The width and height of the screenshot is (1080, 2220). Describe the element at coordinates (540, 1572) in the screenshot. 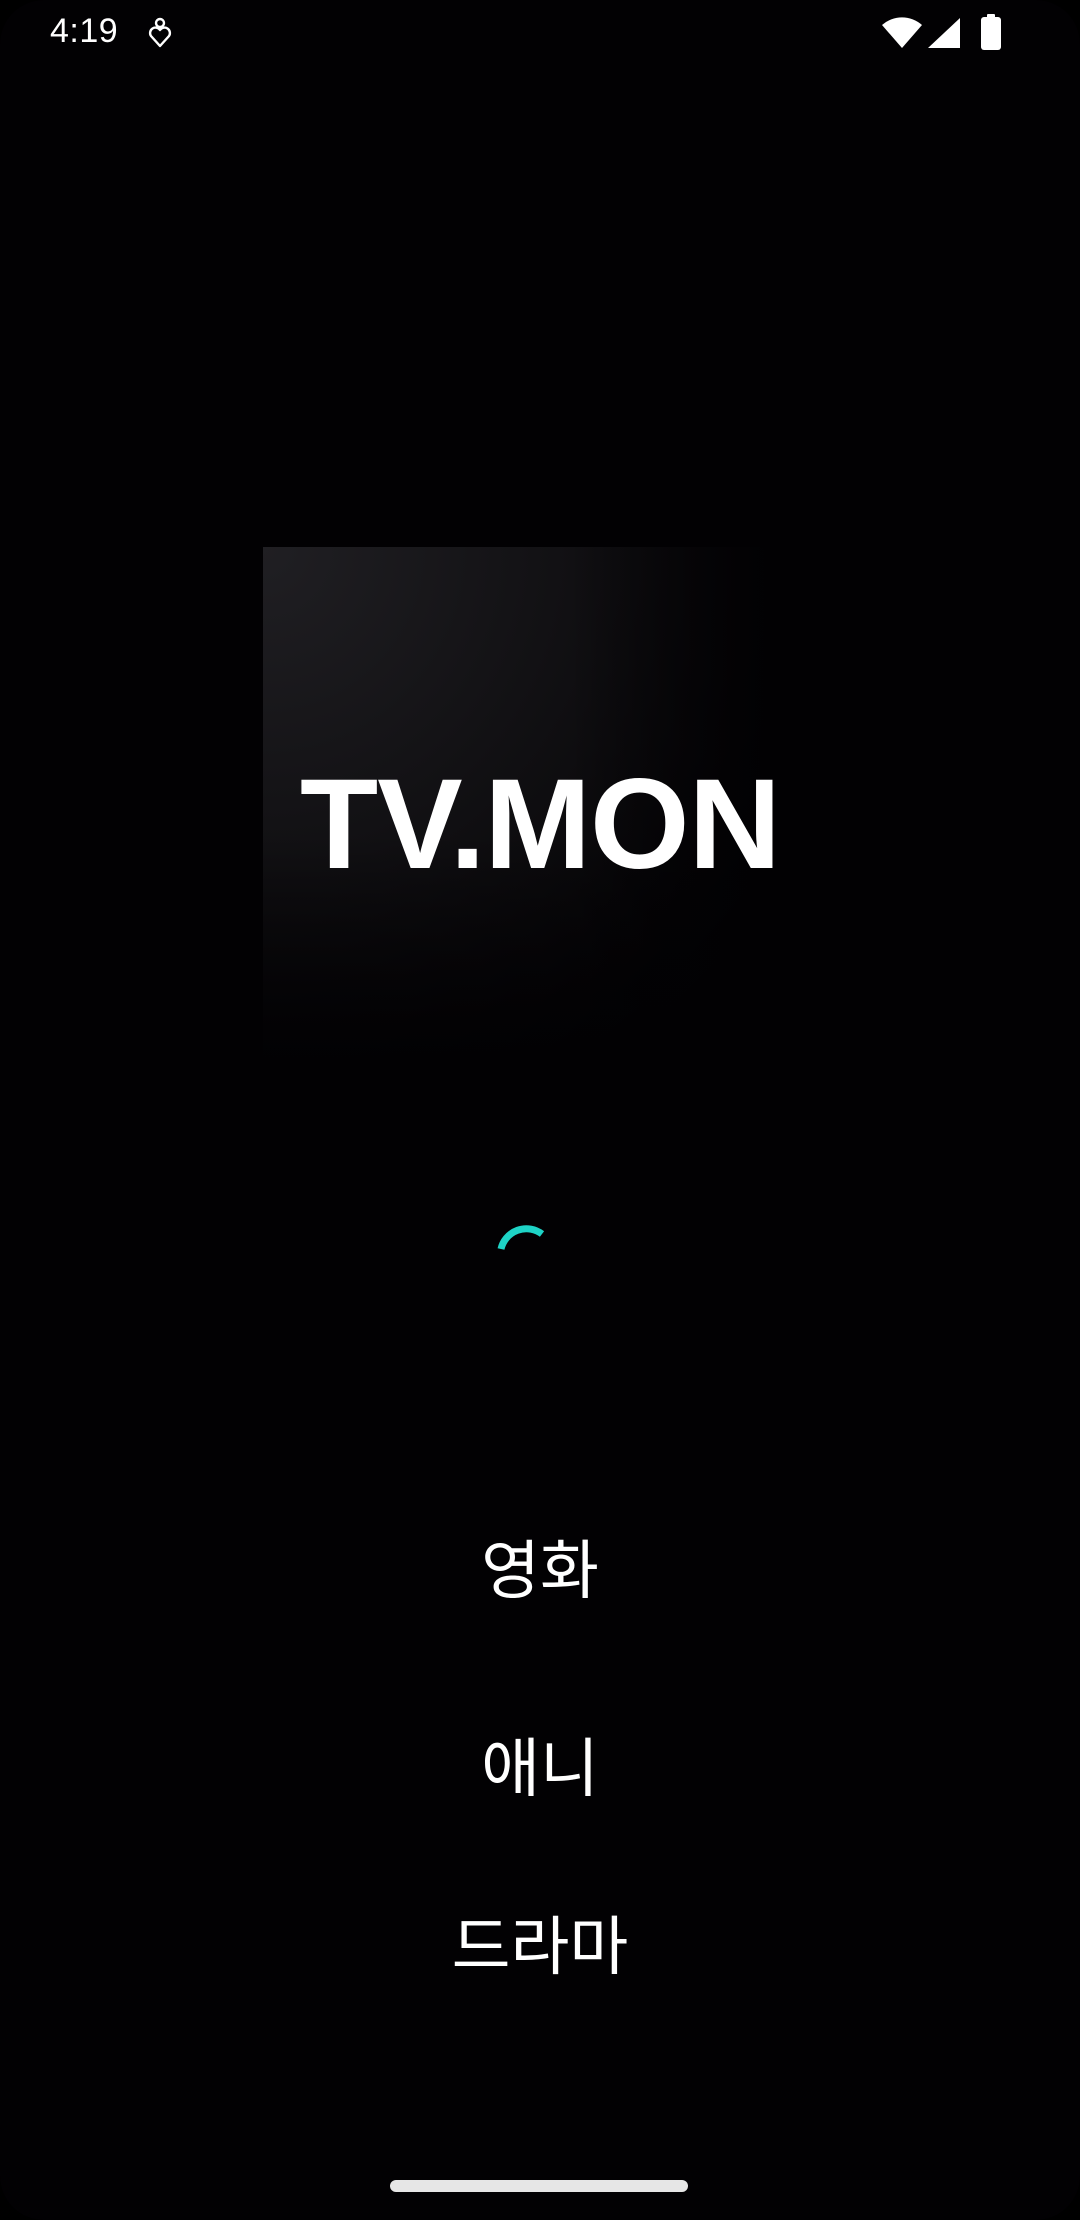

I see `category-movie: 영화` at that location.